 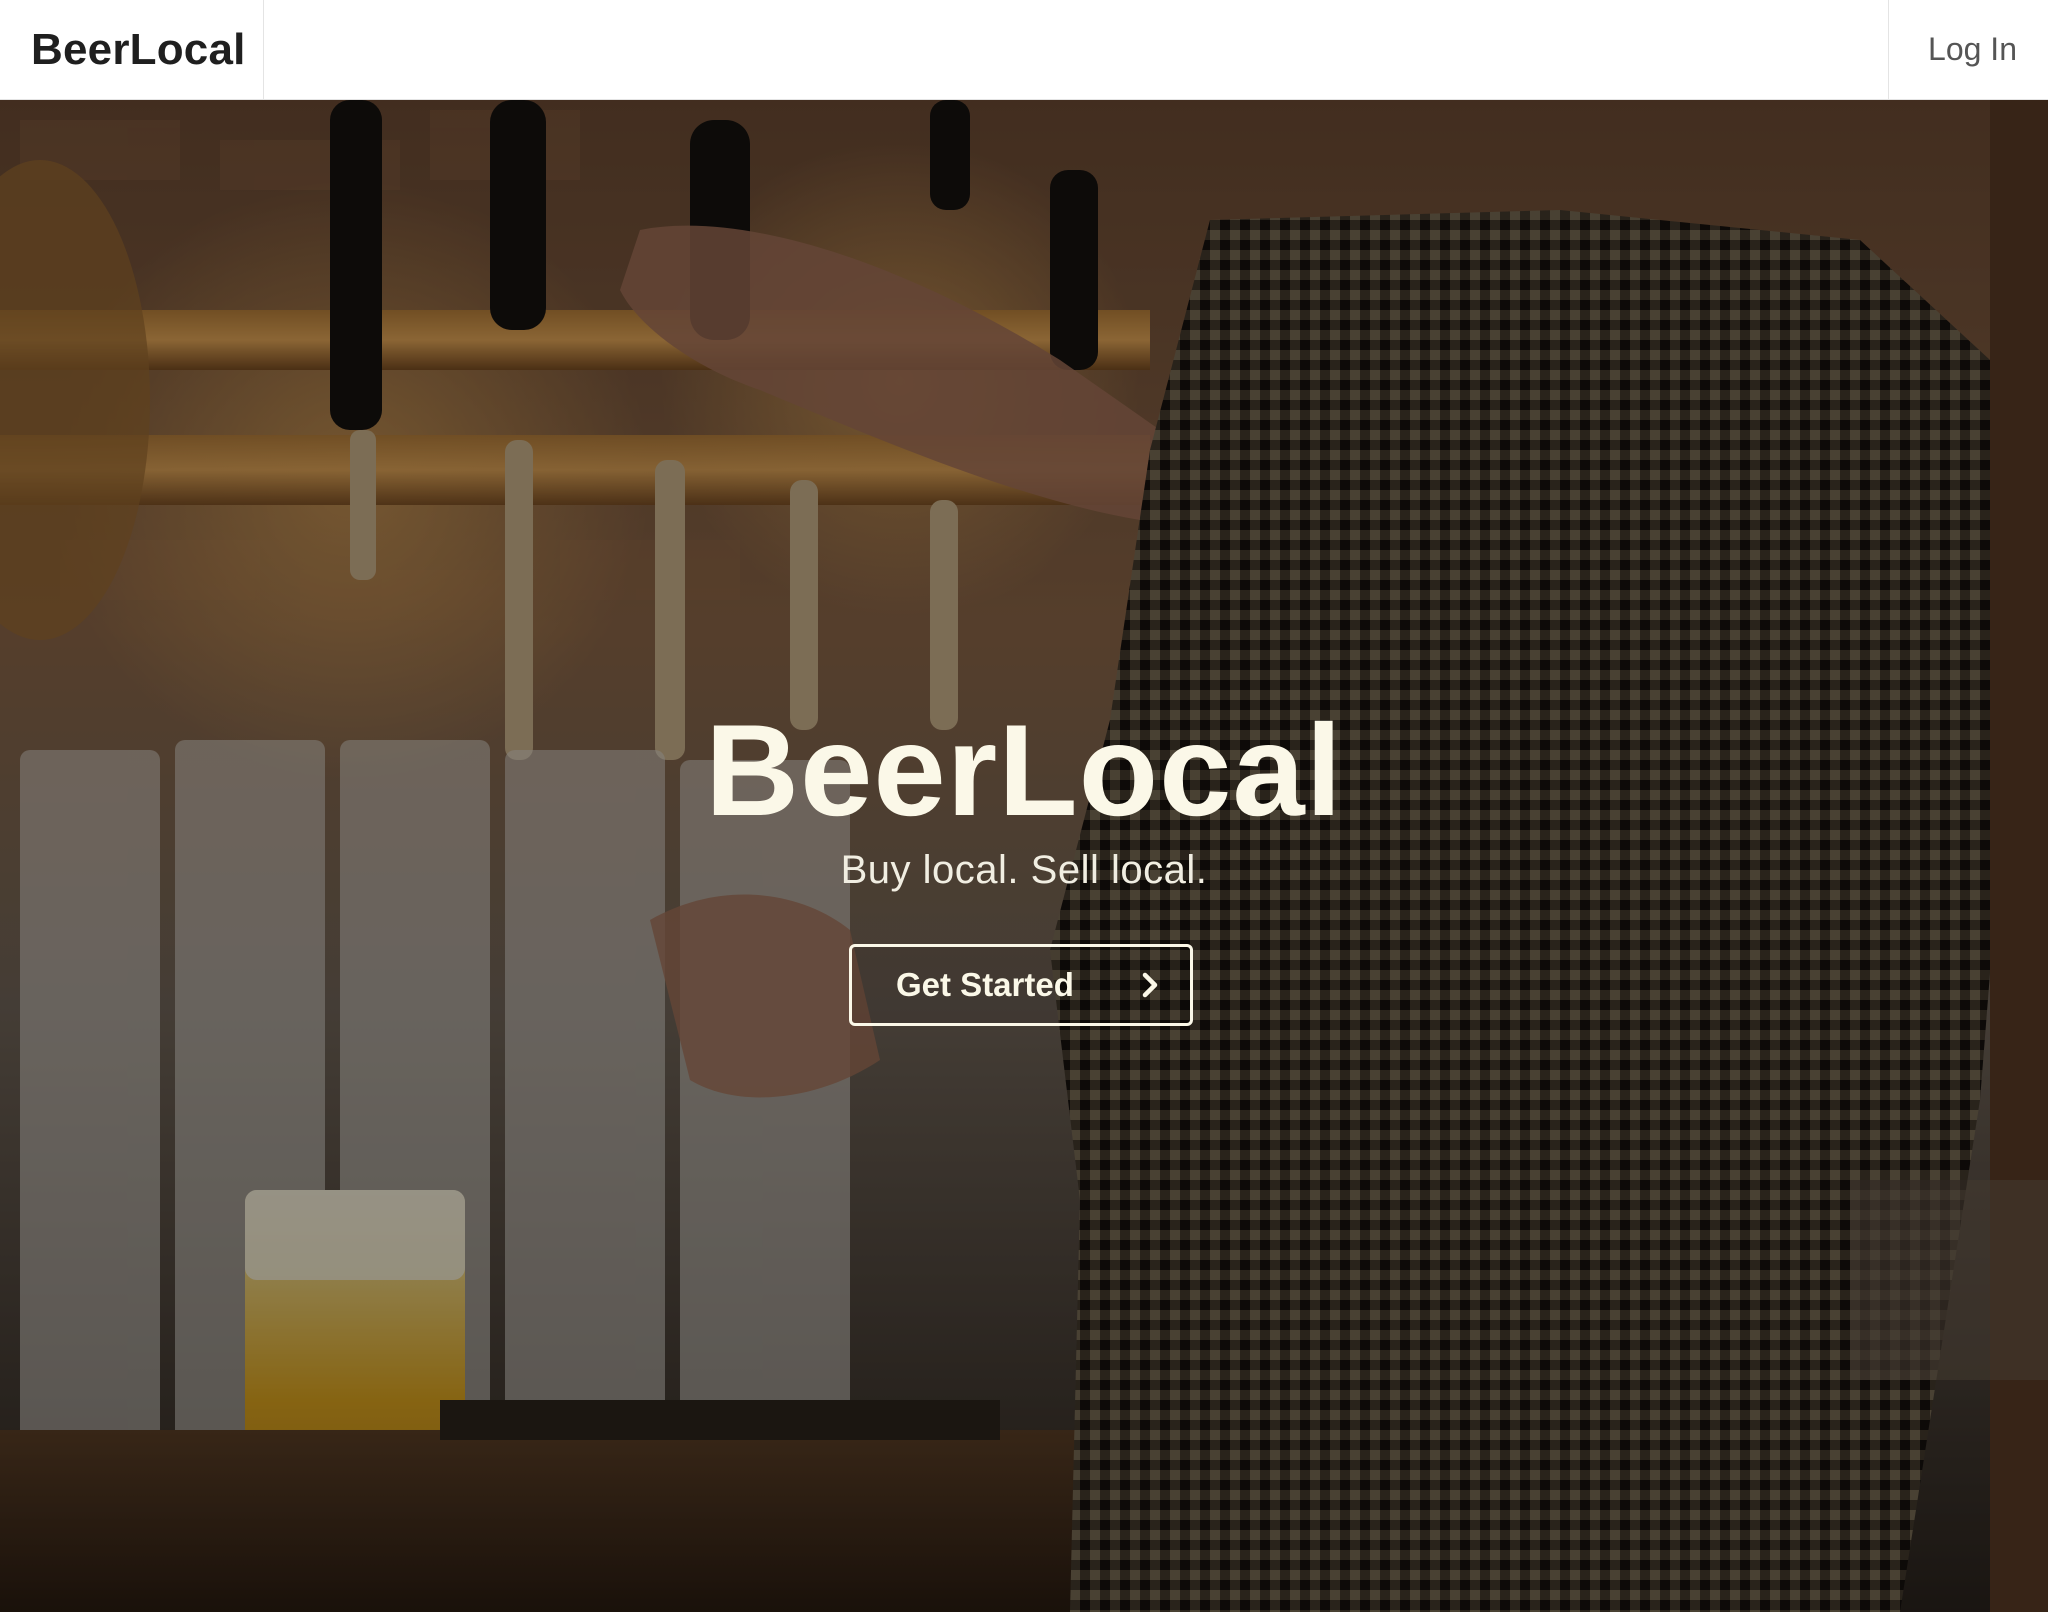 What do you see at coordinates (138, 49) in the screenshot?
I see `brand-name: BeerLocal` at bounding box center [138, 49].